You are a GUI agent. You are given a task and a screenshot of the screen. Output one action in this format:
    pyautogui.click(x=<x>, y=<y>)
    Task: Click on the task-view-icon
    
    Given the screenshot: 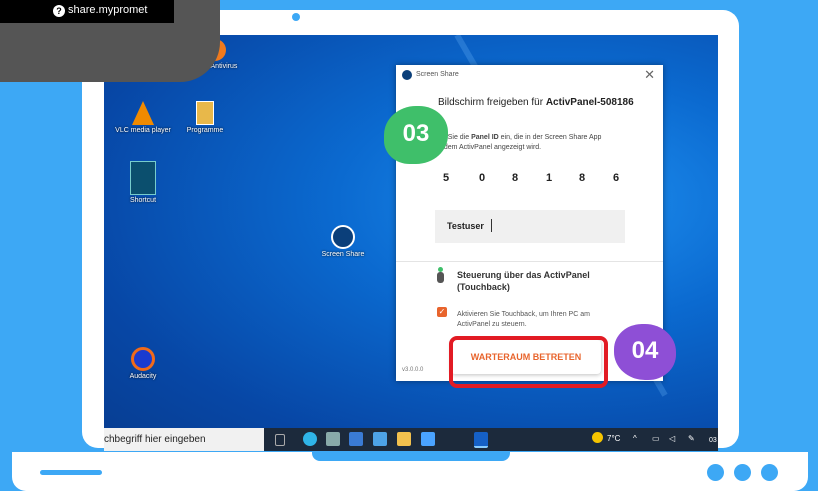 What is the action you would take?
    pyautogui.click(x=280, y=440)
    